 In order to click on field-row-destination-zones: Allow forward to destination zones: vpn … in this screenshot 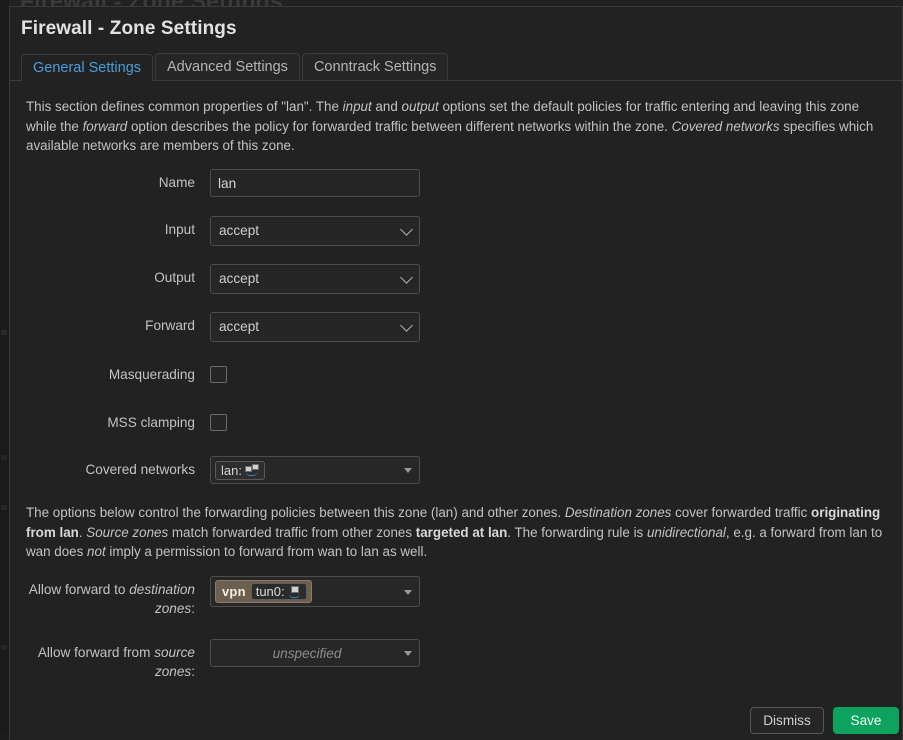, I will do `click(456, 590)`.